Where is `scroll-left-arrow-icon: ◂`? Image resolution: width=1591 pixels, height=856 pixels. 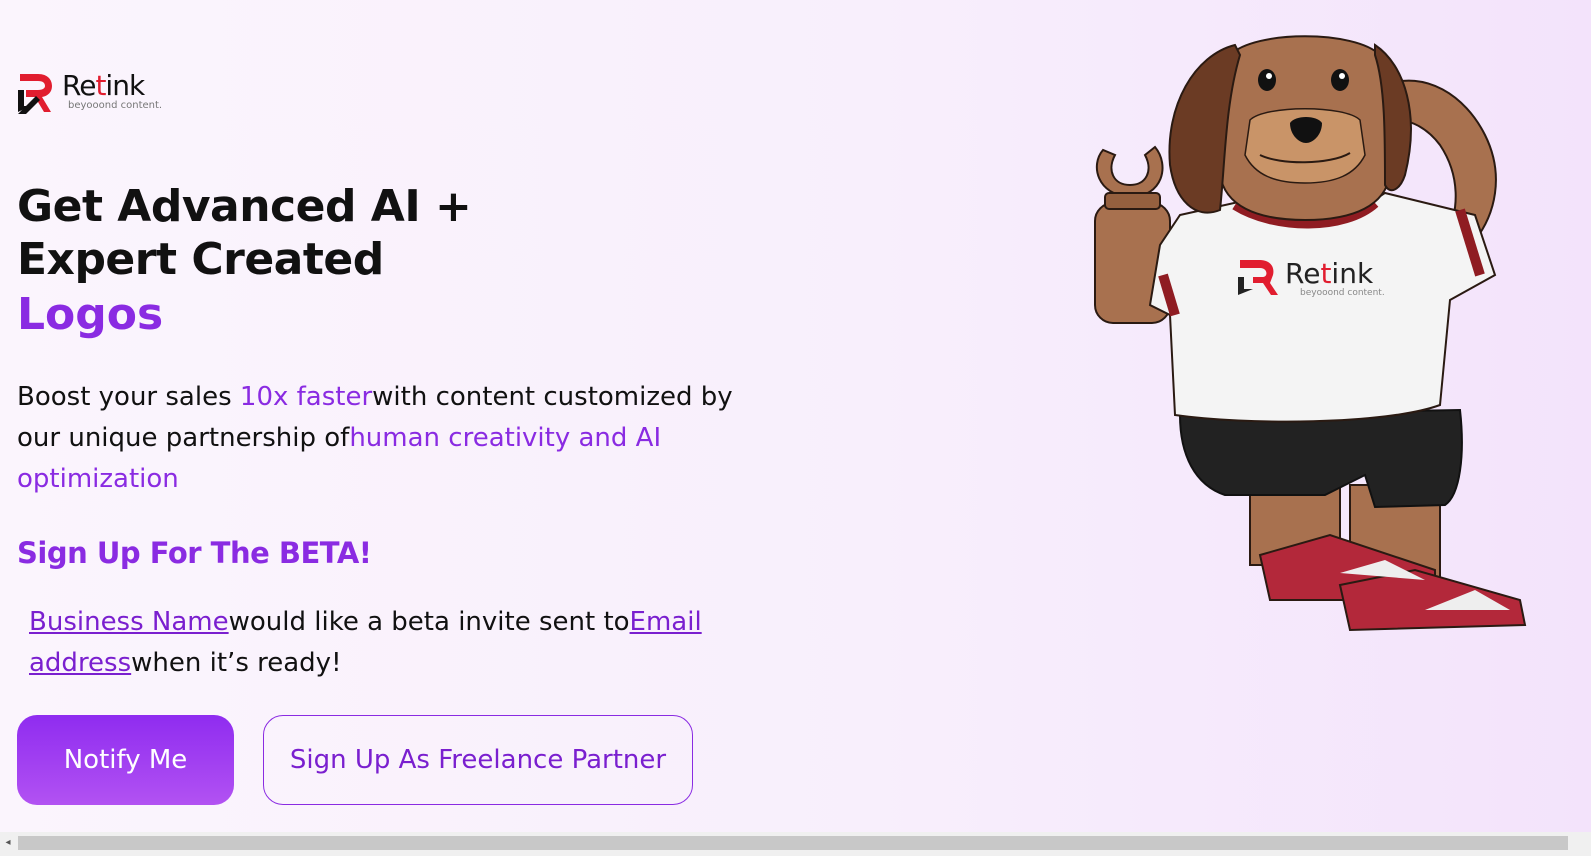
scroll-left-arrow-icon: ◂ is located at coordinates (8, 843).